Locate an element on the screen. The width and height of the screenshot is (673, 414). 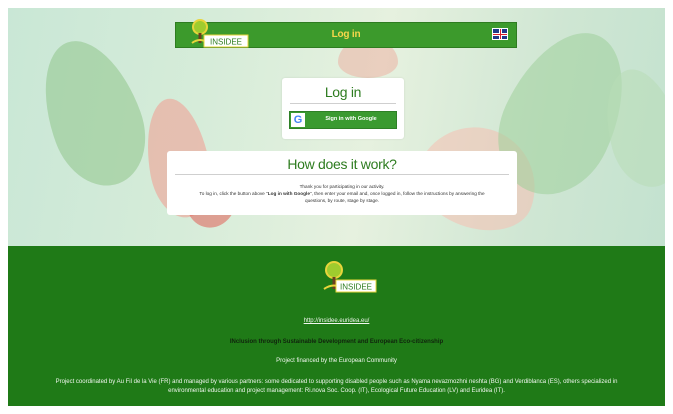
how-emphasis: Log in with Google is located at coordinates (288, 193).